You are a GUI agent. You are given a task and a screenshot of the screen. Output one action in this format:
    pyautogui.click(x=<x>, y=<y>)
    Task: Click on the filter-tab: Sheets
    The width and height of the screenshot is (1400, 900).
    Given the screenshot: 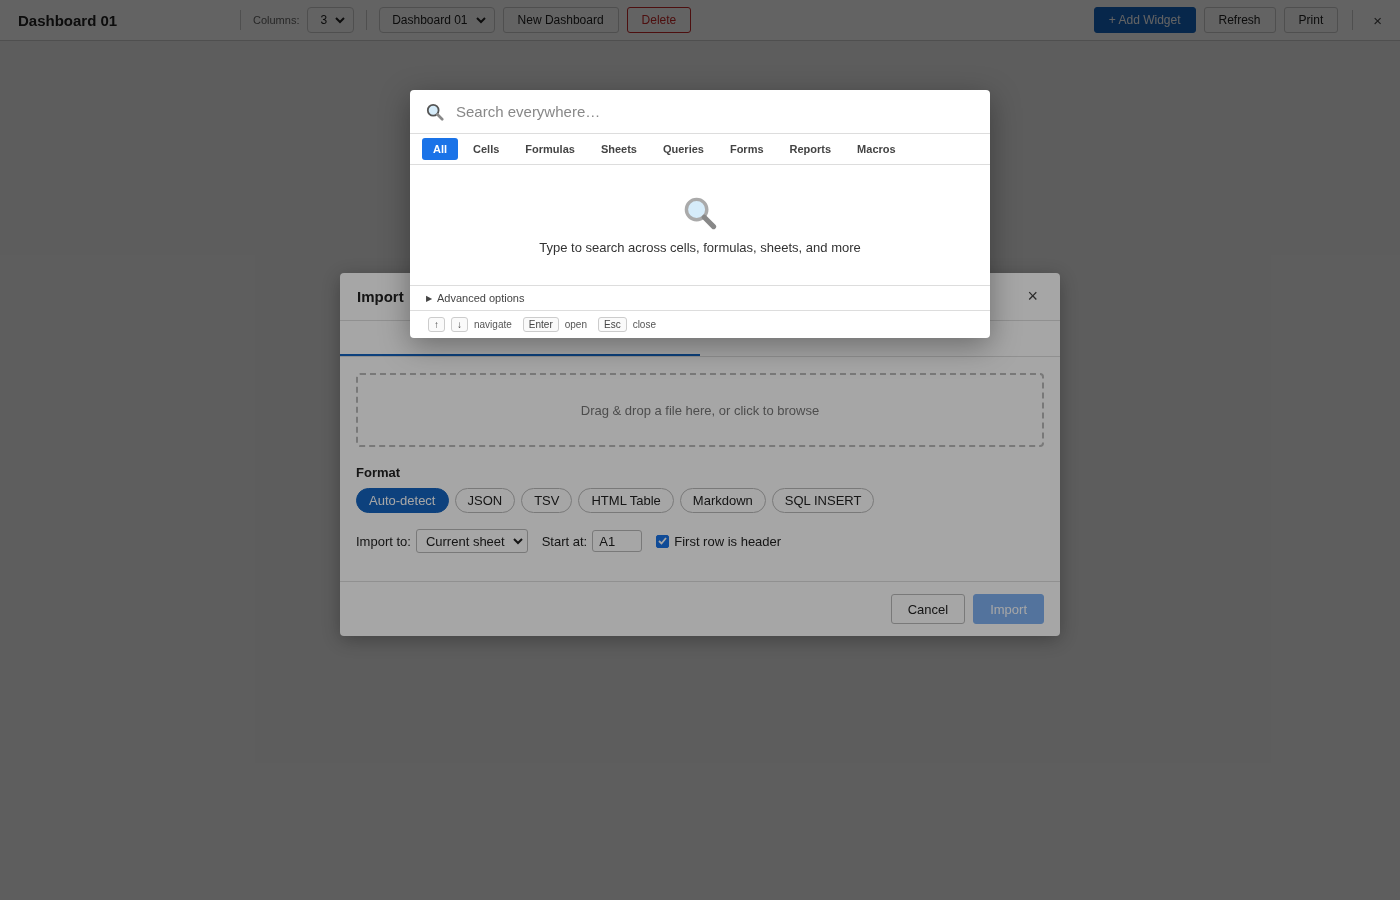 What is the action you would take?
    pyautogui.click(x=618, y=149)
    